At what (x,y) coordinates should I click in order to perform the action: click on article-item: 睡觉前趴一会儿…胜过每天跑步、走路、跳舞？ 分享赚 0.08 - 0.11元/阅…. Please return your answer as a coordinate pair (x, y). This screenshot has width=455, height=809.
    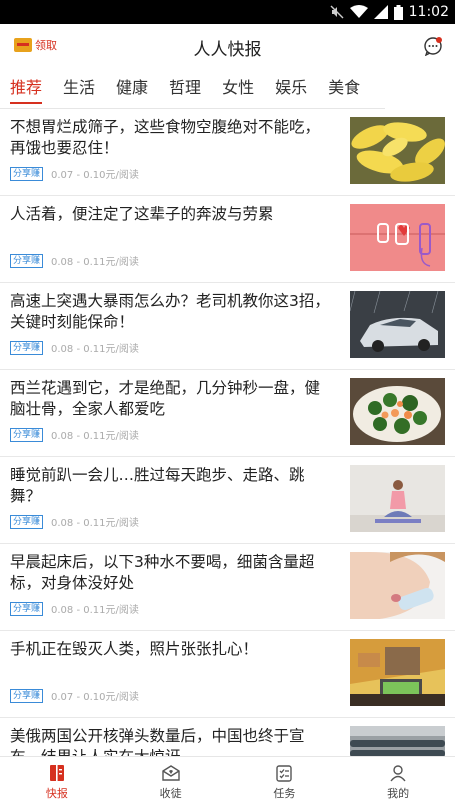
    Looking at the image, I should click on (227, 500).